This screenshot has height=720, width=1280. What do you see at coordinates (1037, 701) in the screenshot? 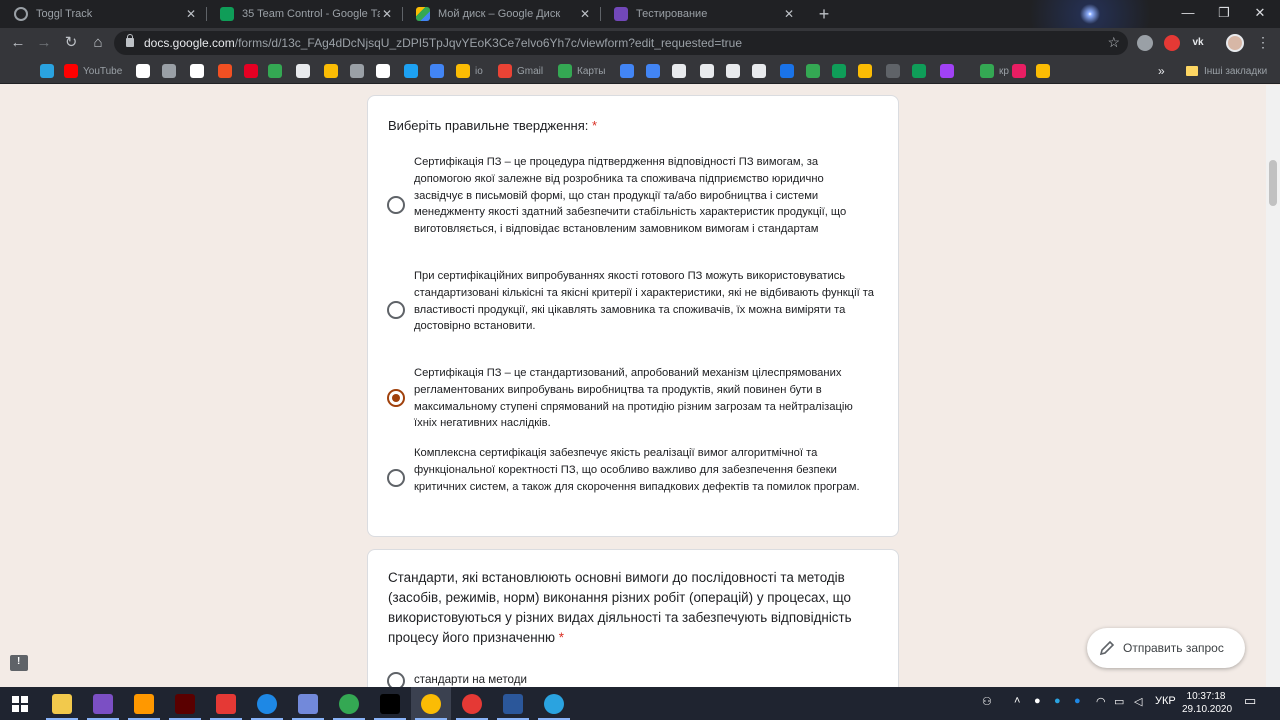
I see `microphone-icon: ●` at bounding box center [1037, 701].